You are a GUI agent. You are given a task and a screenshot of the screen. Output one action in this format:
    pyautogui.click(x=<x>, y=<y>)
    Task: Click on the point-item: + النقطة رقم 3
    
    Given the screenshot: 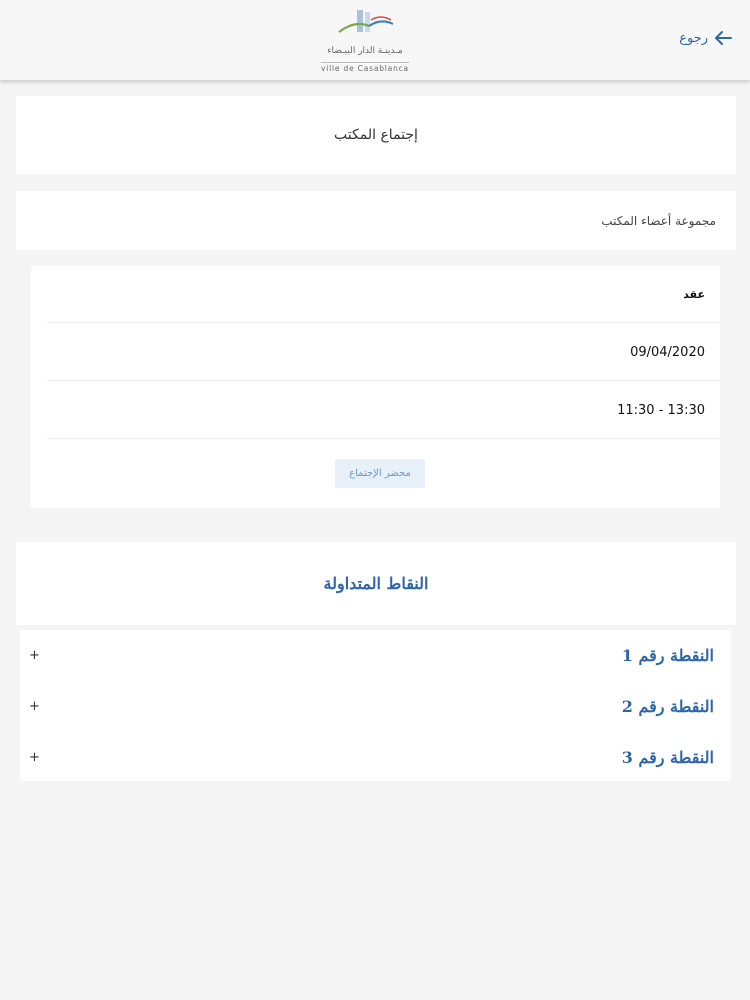 What is the action you would take?
    pyautogui.click(x=375, y=757)
    